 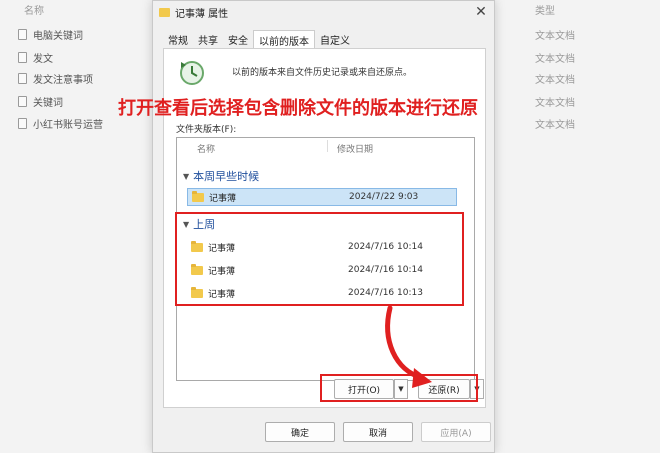 I want to click on file-item: 发文, so click(x=35, y=57).